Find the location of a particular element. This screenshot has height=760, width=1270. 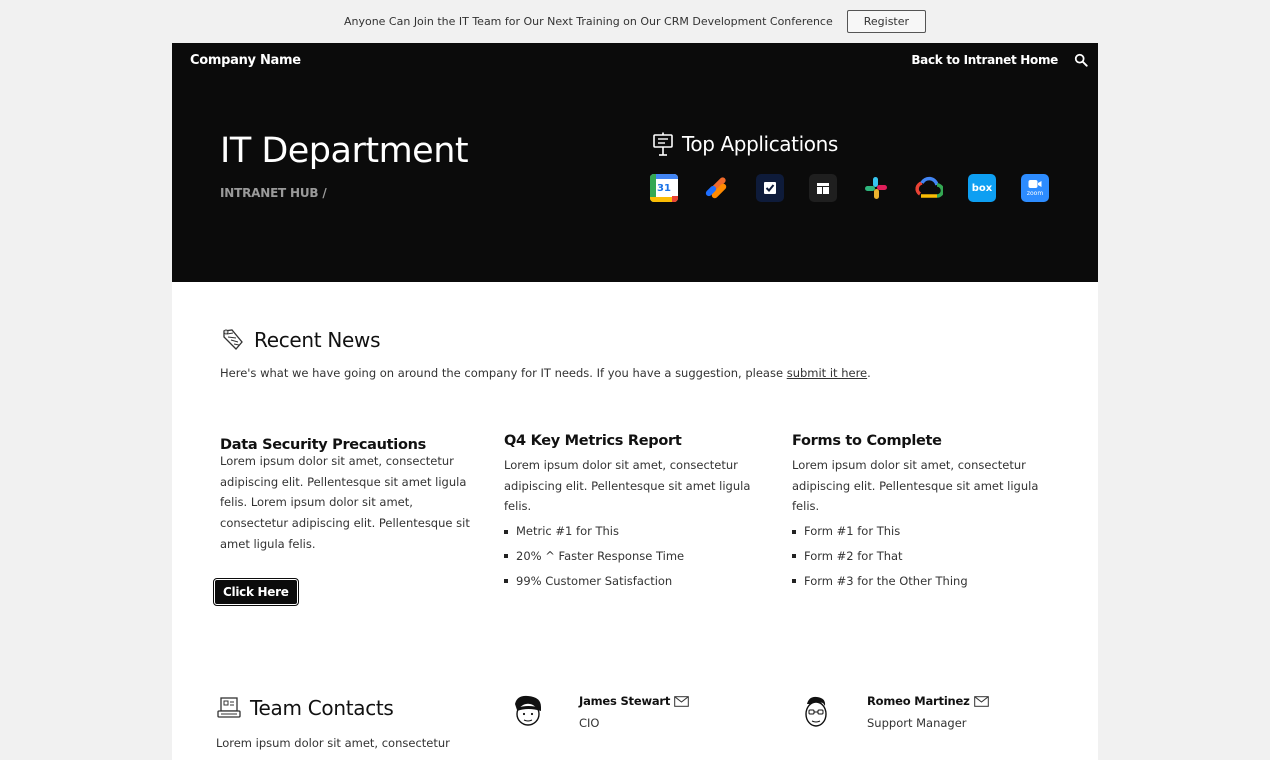

page-title: IT Department is located at coordinates (344, 151).